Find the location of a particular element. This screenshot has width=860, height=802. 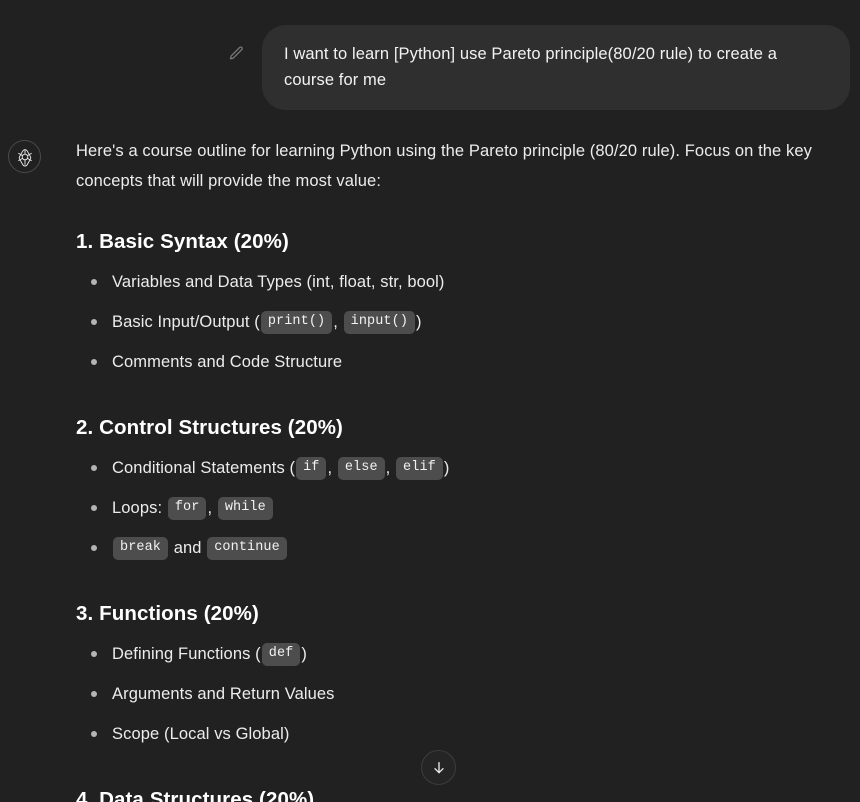

inline-text: Arguments and Return Values is located at coordinates (223, 694).